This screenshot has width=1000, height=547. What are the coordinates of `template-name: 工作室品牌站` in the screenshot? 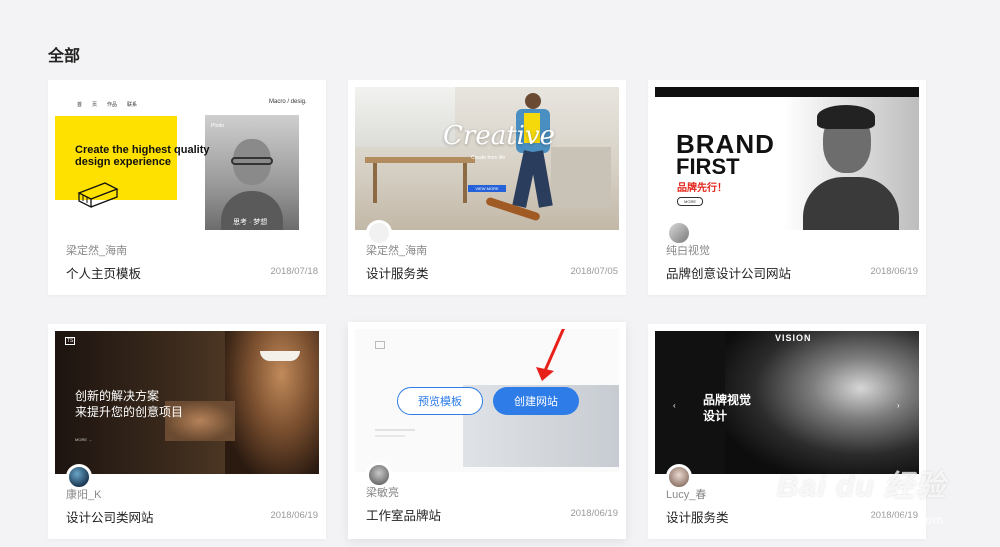 It's located at (403, 514).